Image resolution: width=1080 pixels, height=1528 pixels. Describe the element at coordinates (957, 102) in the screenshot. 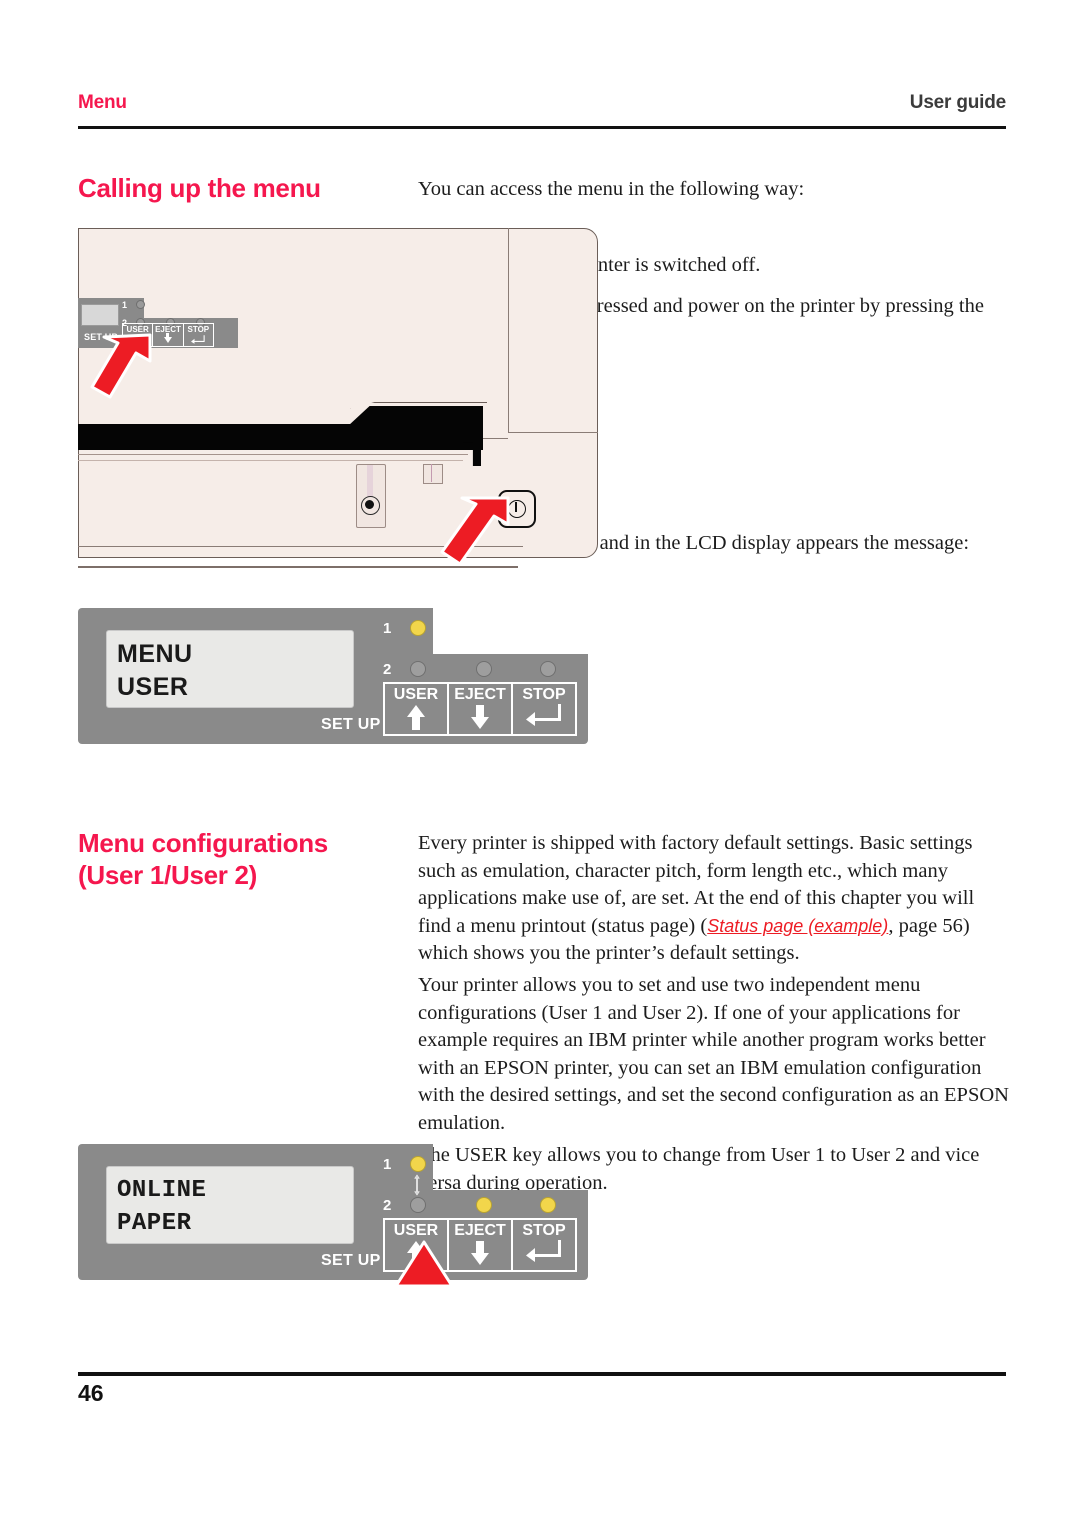

I see `running-head-right: User guide` at that location.